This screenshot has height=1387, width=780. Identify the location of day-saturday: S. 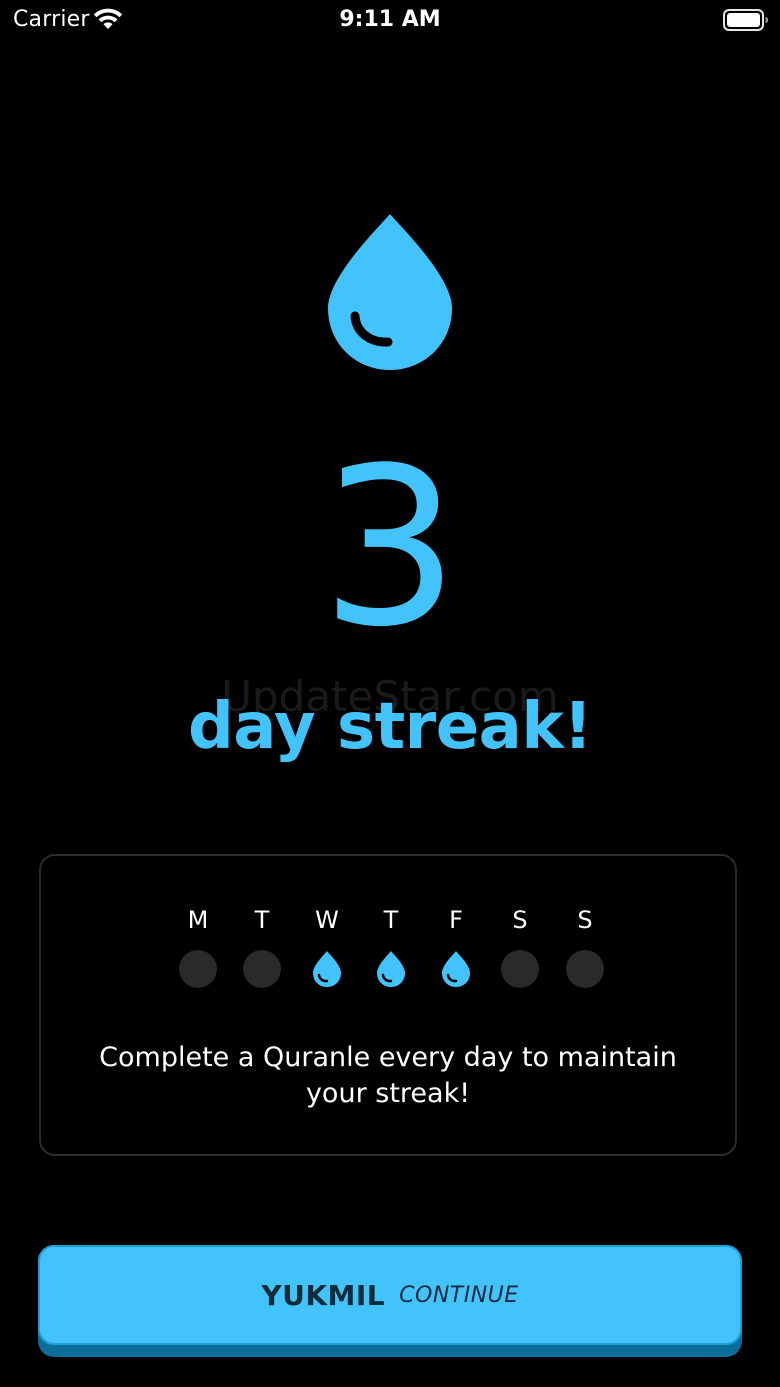
(520, 946).